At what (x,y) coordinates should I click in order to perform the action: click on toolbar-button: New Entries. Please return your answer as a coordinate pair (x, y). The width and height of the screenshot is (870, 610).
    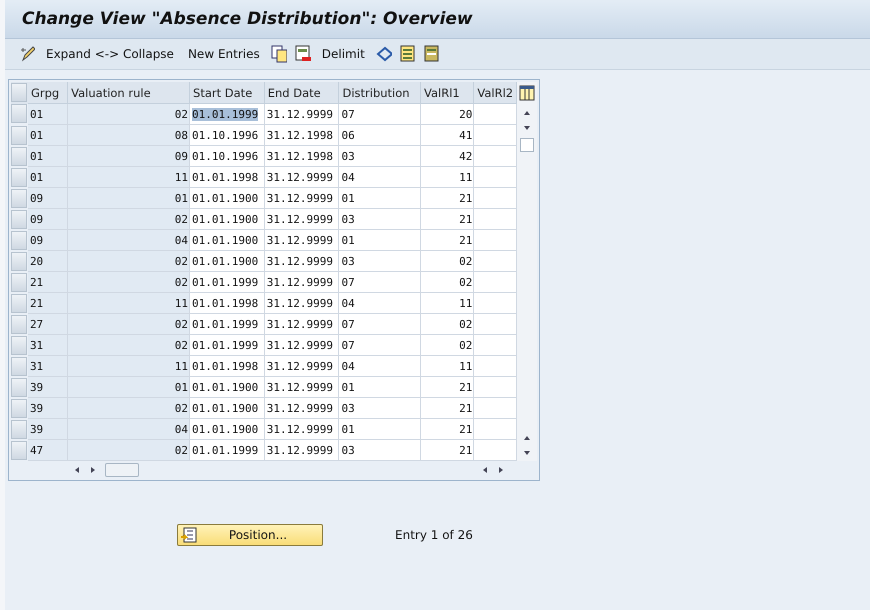
    Looking at the image, I should click on (223, 54).